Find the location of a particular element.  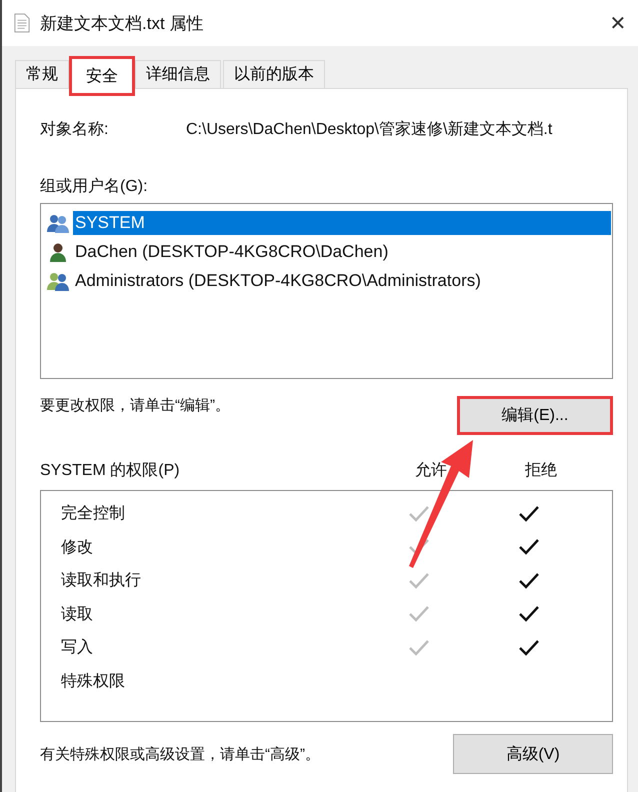

permission-name: 写入 is located at coordinates (77, 648).